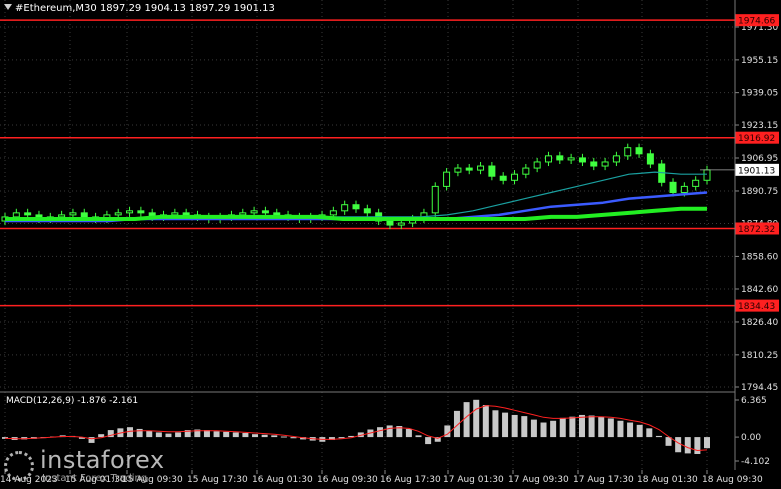 The width and height of the screenshot is (781, 489). What do you see at coordinates (756, 230) in the screenshot?
I see `level-badge-label-2: 1872.32` at bounding box center [756, 230].